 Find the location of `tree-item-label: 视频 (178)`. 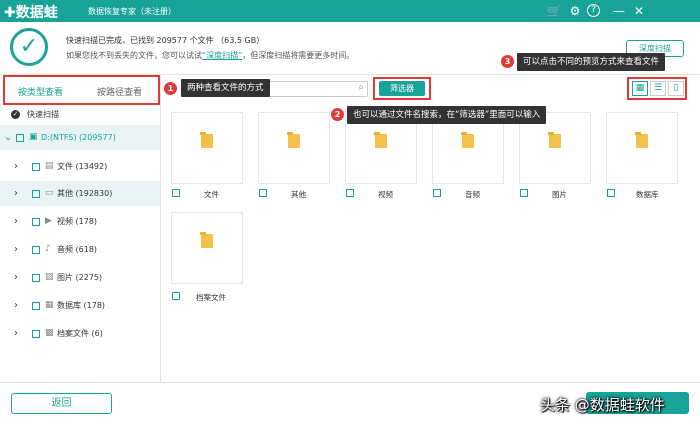

tree-item-label: 视频 (178) is located at coordinates (77, 221).